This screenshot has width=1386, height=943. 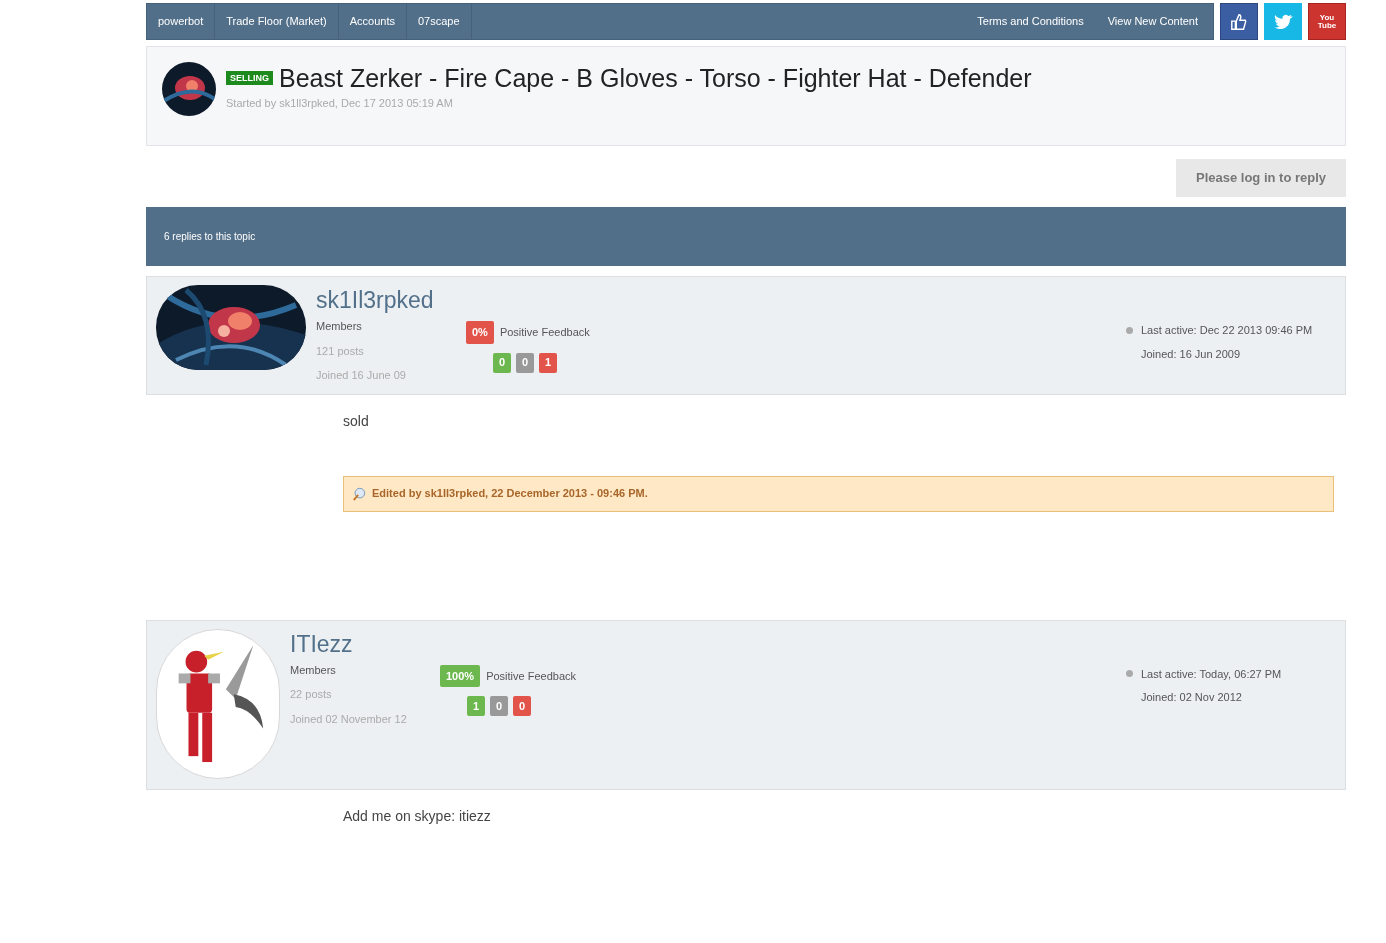 What do you see at coordinates (365, 643) in the screenshot?
I see `username-link: ITIezz` at bounding box center [365, 643].